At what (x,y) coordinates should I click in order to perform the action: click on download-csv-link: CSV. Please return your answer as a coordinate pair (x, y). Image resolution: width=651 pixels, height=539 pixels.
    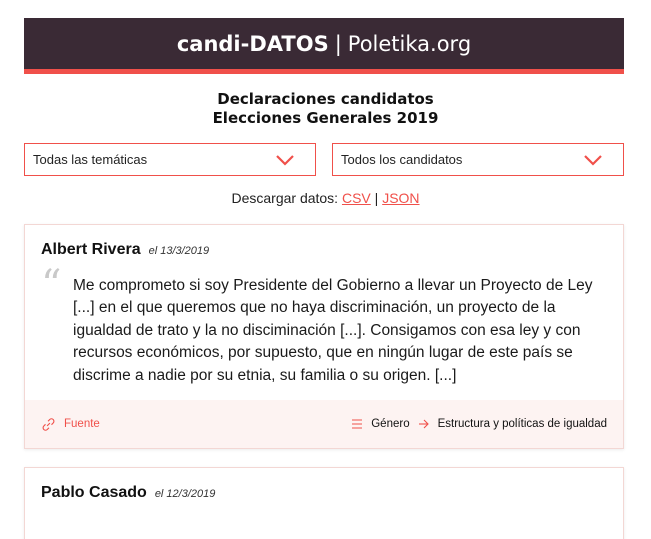
    Looking at the image, I should click on (356, 198).